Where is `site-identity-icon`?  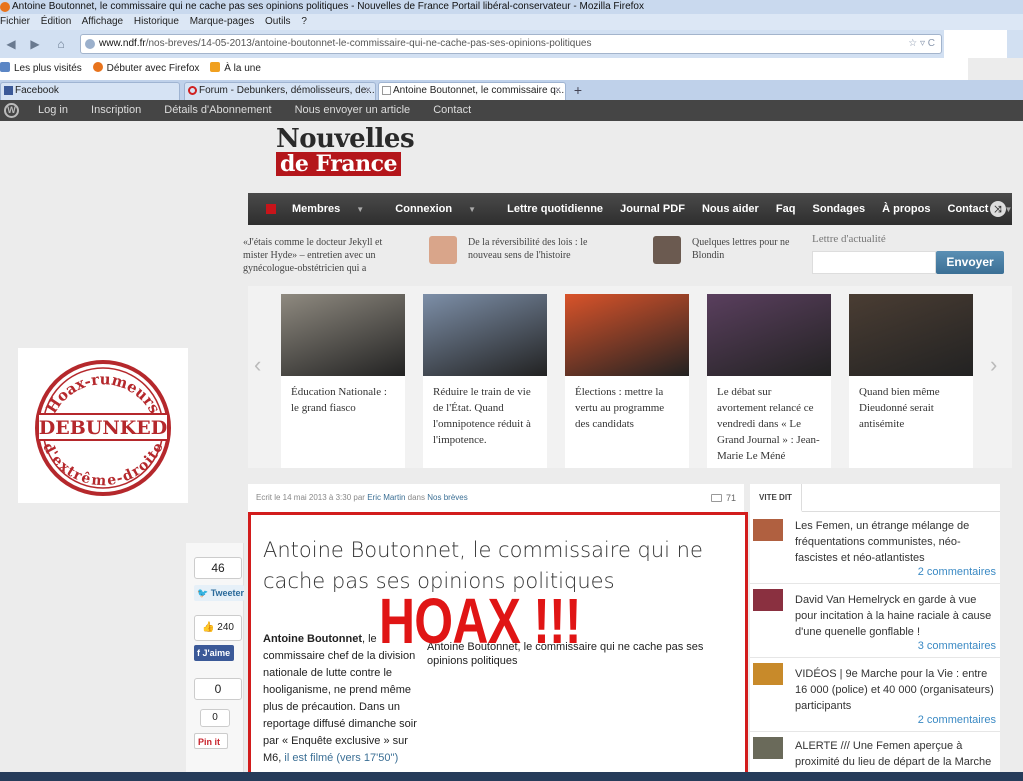
site-identity-icon is located at coordinates (90, 44).